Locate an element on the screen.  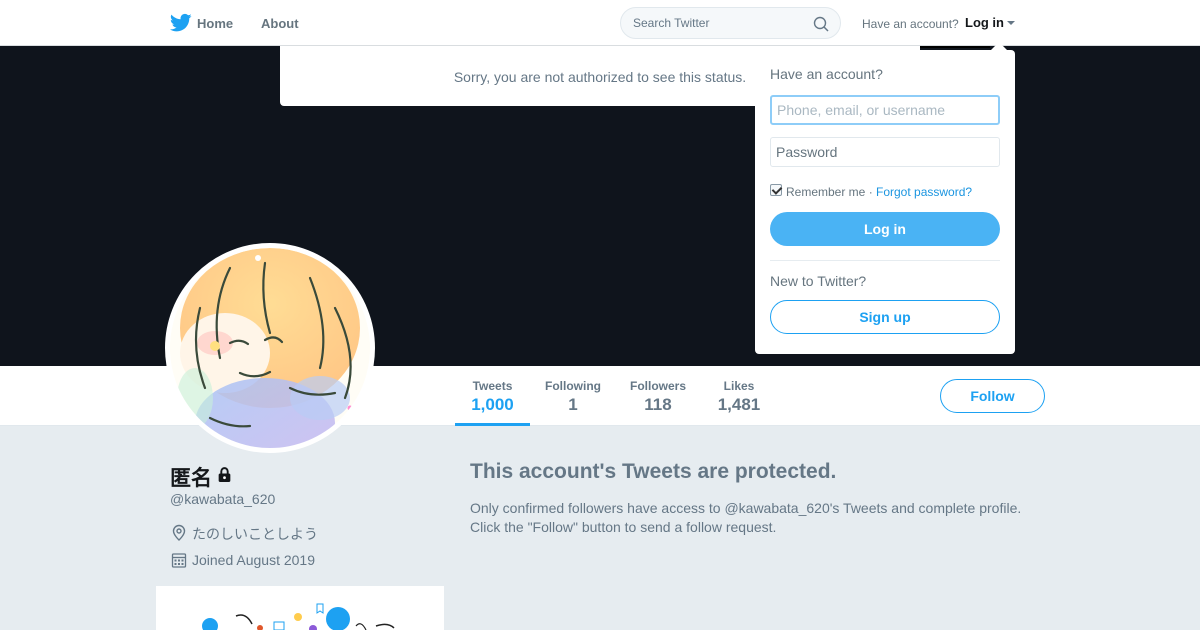
stat-value: 118 is located at coordinates (658, 404).